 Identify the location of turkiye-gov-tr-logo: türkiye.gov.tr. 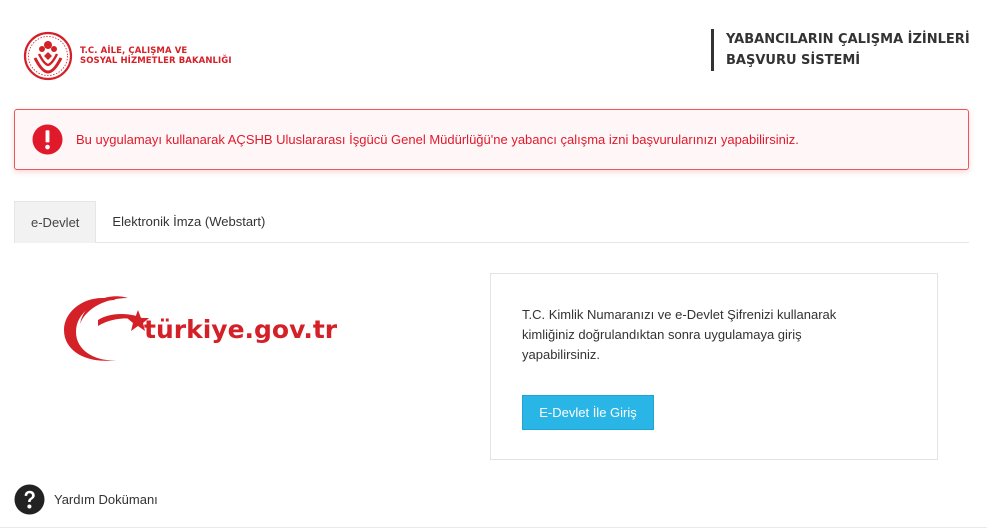
(201, 328).